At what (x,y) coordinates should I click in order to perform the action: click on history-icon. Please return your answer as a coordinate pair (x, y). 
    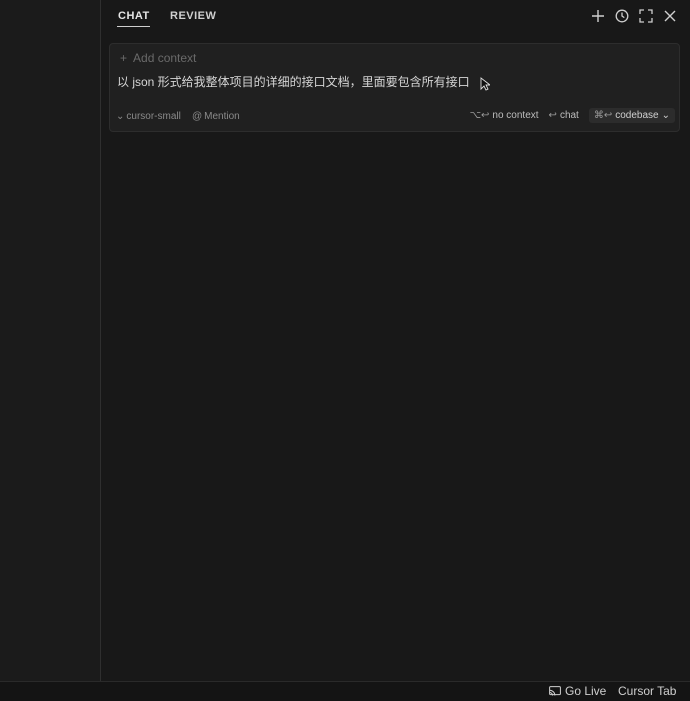
    Looking at the image, I should click on (622, 16).